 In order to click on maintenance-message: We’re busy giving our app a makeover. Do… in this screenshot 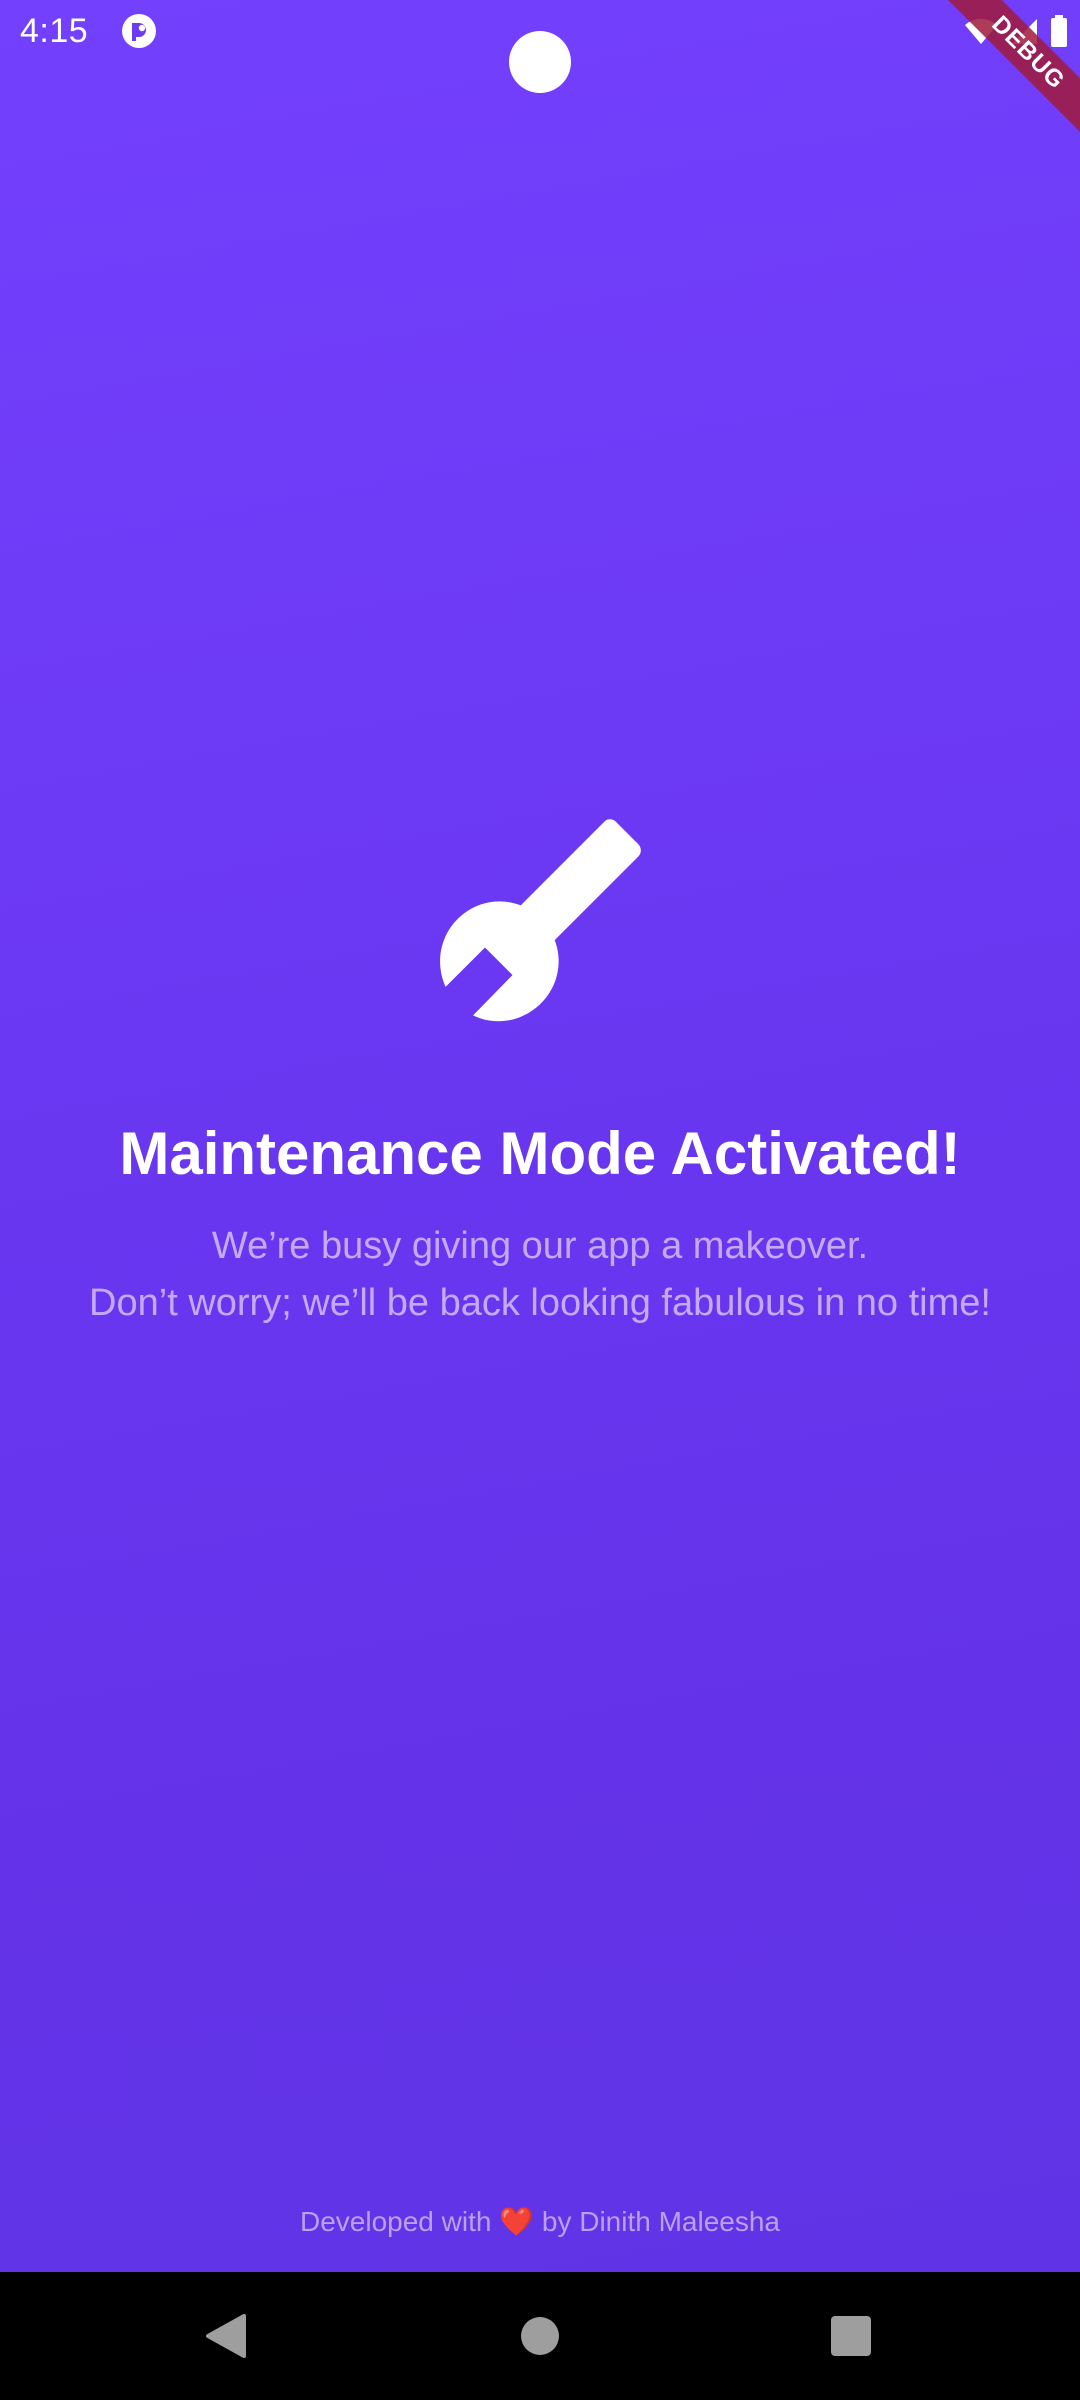, I will do `click(540, 1275)`.